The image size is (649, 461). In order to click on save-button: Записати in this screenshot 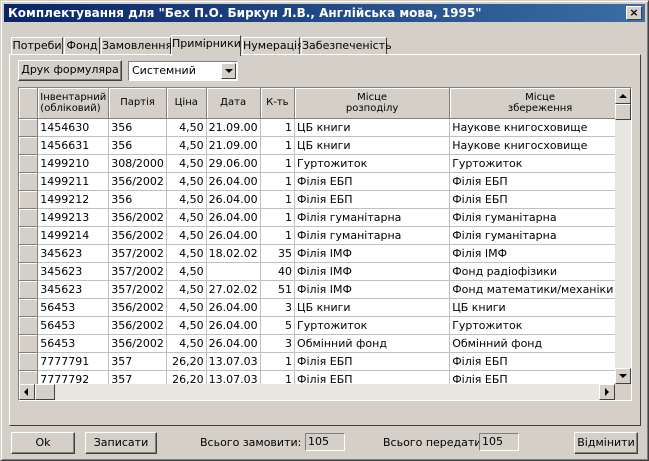, I will do `click(121, 443)`.